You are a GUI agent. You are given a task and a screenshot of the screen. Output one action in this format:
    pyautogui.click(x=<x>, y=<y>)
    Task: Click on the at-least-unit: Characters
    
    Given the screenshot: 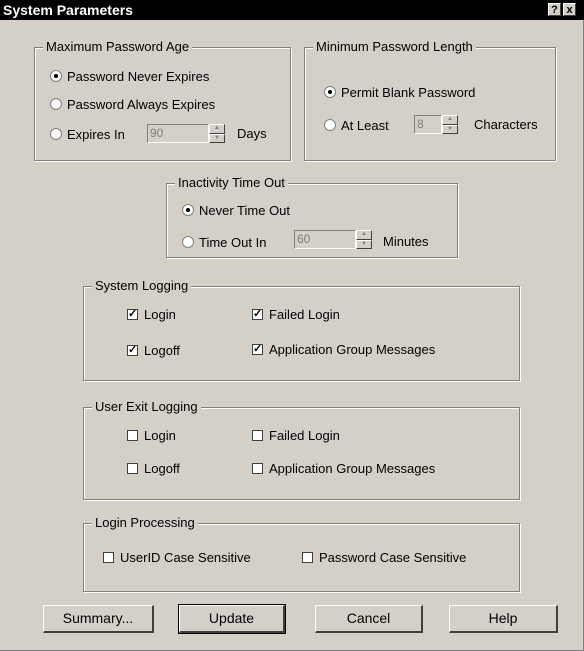 What is the action you would take?
    pyautogui.click(x=506, y=124)
    